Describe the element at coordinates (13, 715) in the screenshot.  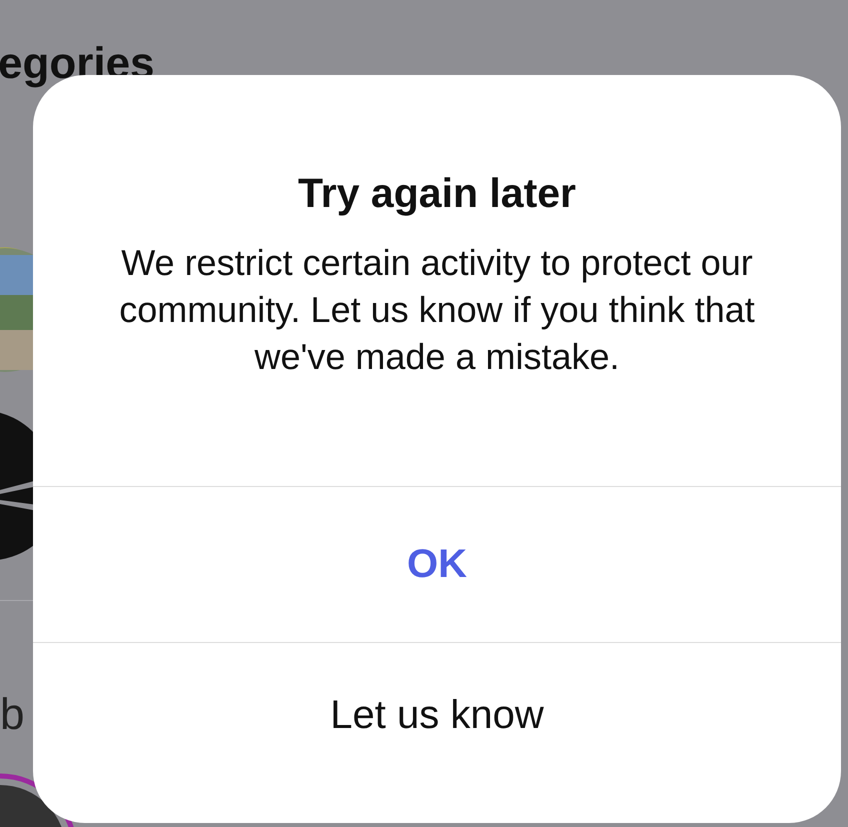
I see `row-text: b` at that location.